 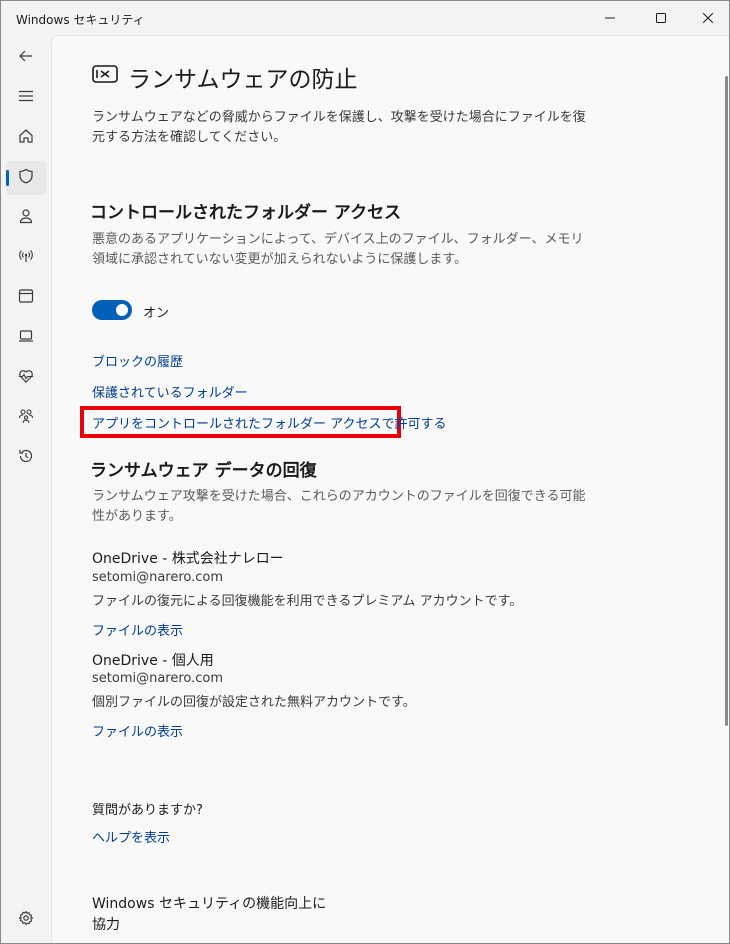 I want to click on ransomware-icon, so click(x=105, y=76).